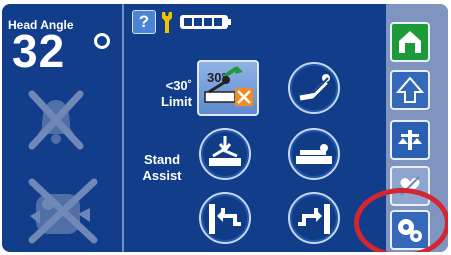 Image resolution: width=451 pixels, height=255 pixels. I want to click on battery-icon, so click(206, 24).